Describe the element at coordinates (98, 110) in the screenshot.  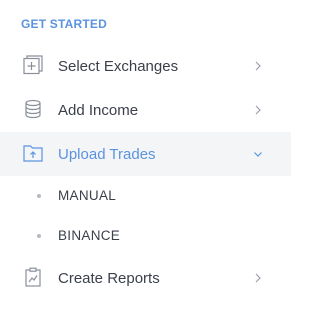
I see `sidebar-item-label: Add Income` at that location.